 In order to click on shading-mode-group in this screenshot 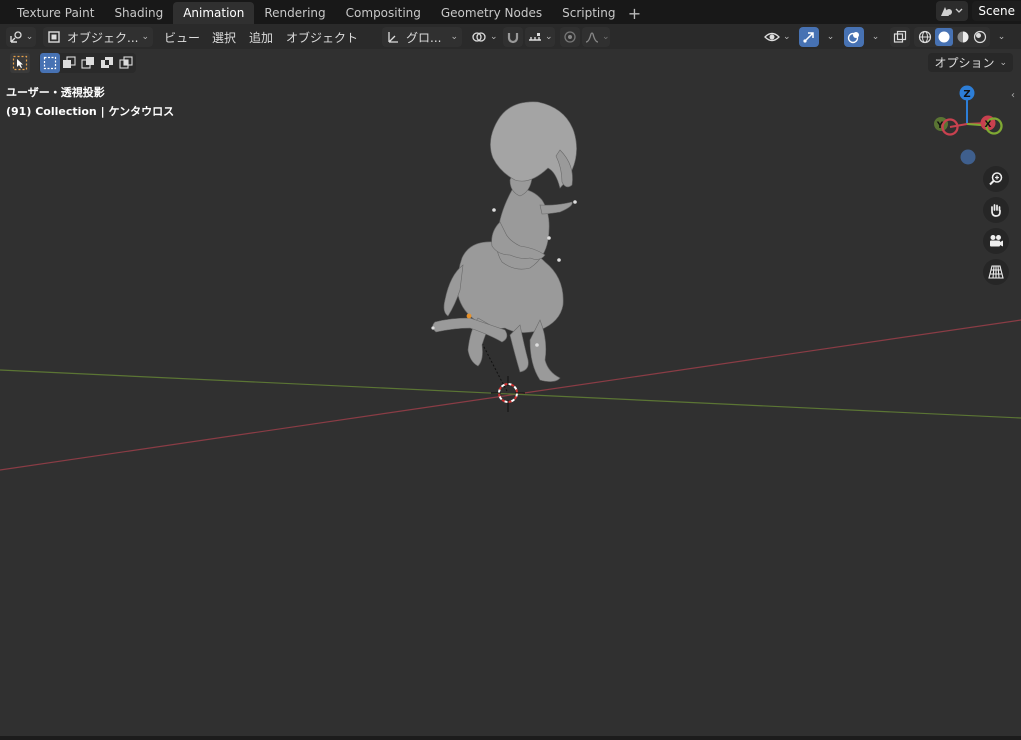, I will do `click(952, 37)`.